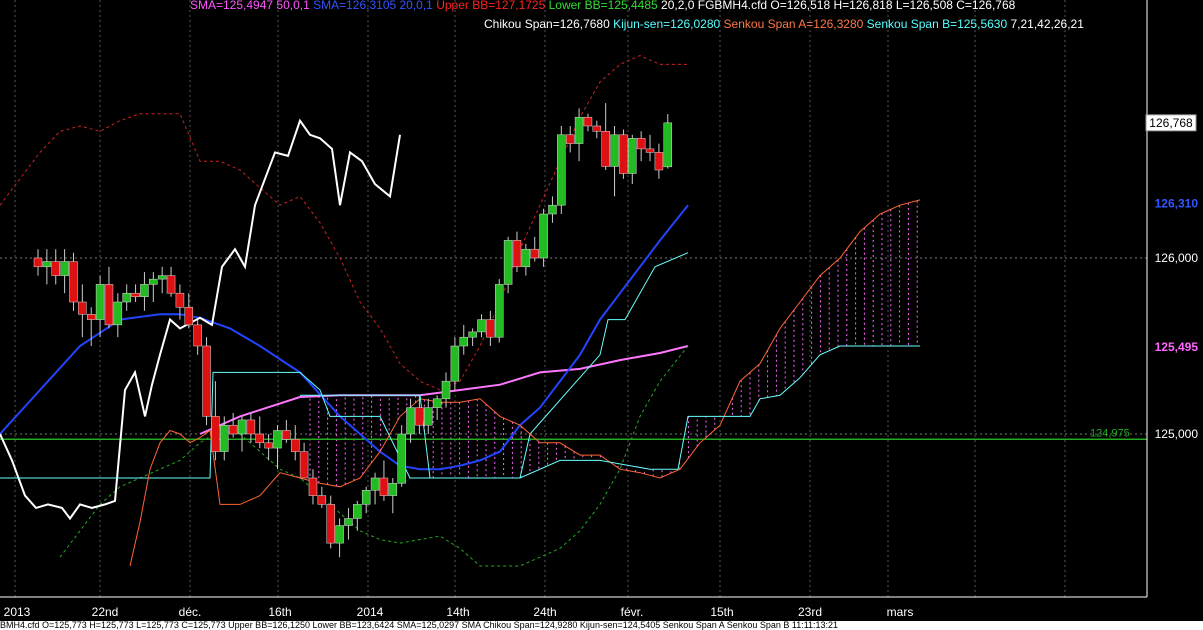 The image size is (1203, 630). I want to click on senkou_b-line, so click(610, 412).